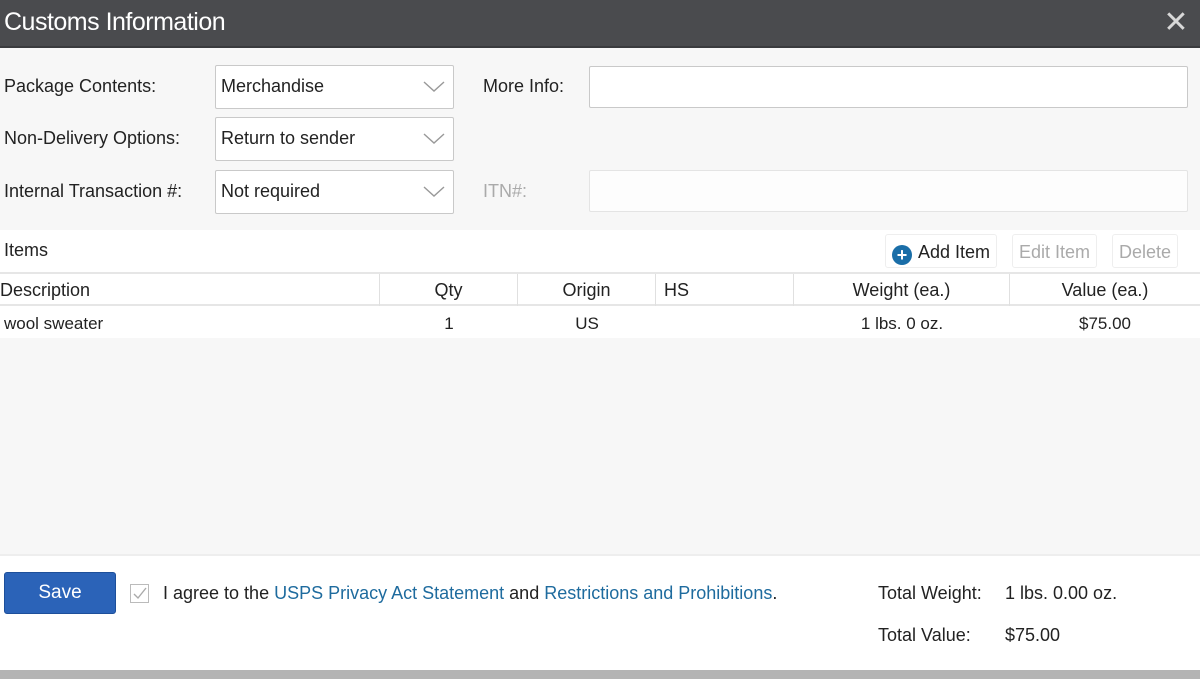 Image resolution: width=1200 pixels, height=679 pixels. What do you see at coordinates (288, 138) in the screenshot?
I see `non-delivery-value: Return to sender` at bounding box center [288, 138].